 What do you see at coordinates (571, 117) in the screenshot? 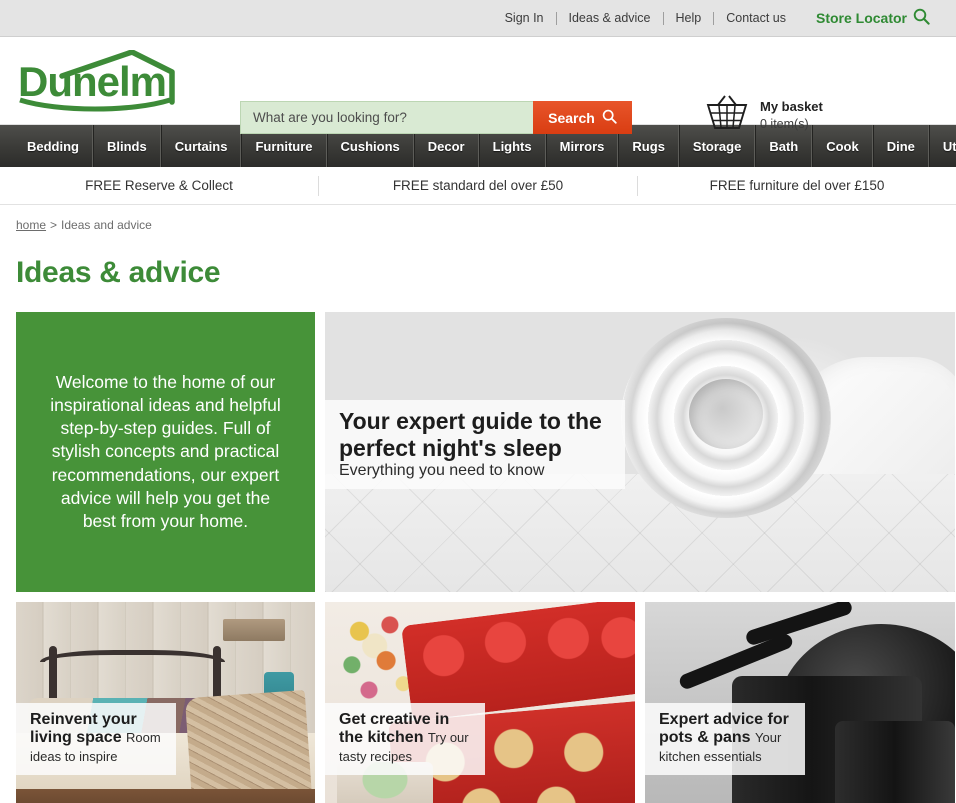
I see `search-button-label: Search` at bounding box center [571, 117].